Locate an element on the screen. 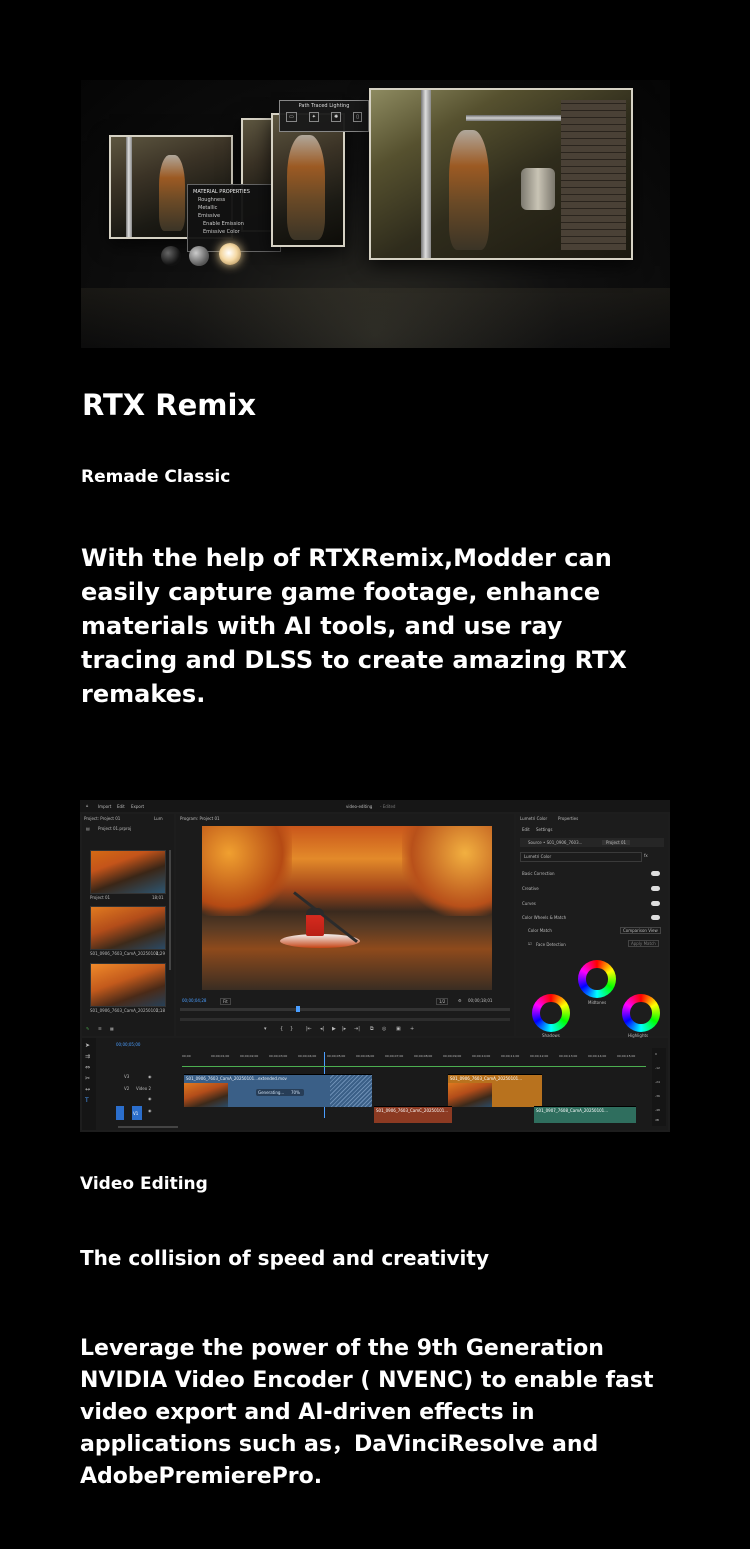 This screenshot has width=750, height=1549. track-v1-target: V1 is located at coordinates (137, 1113).